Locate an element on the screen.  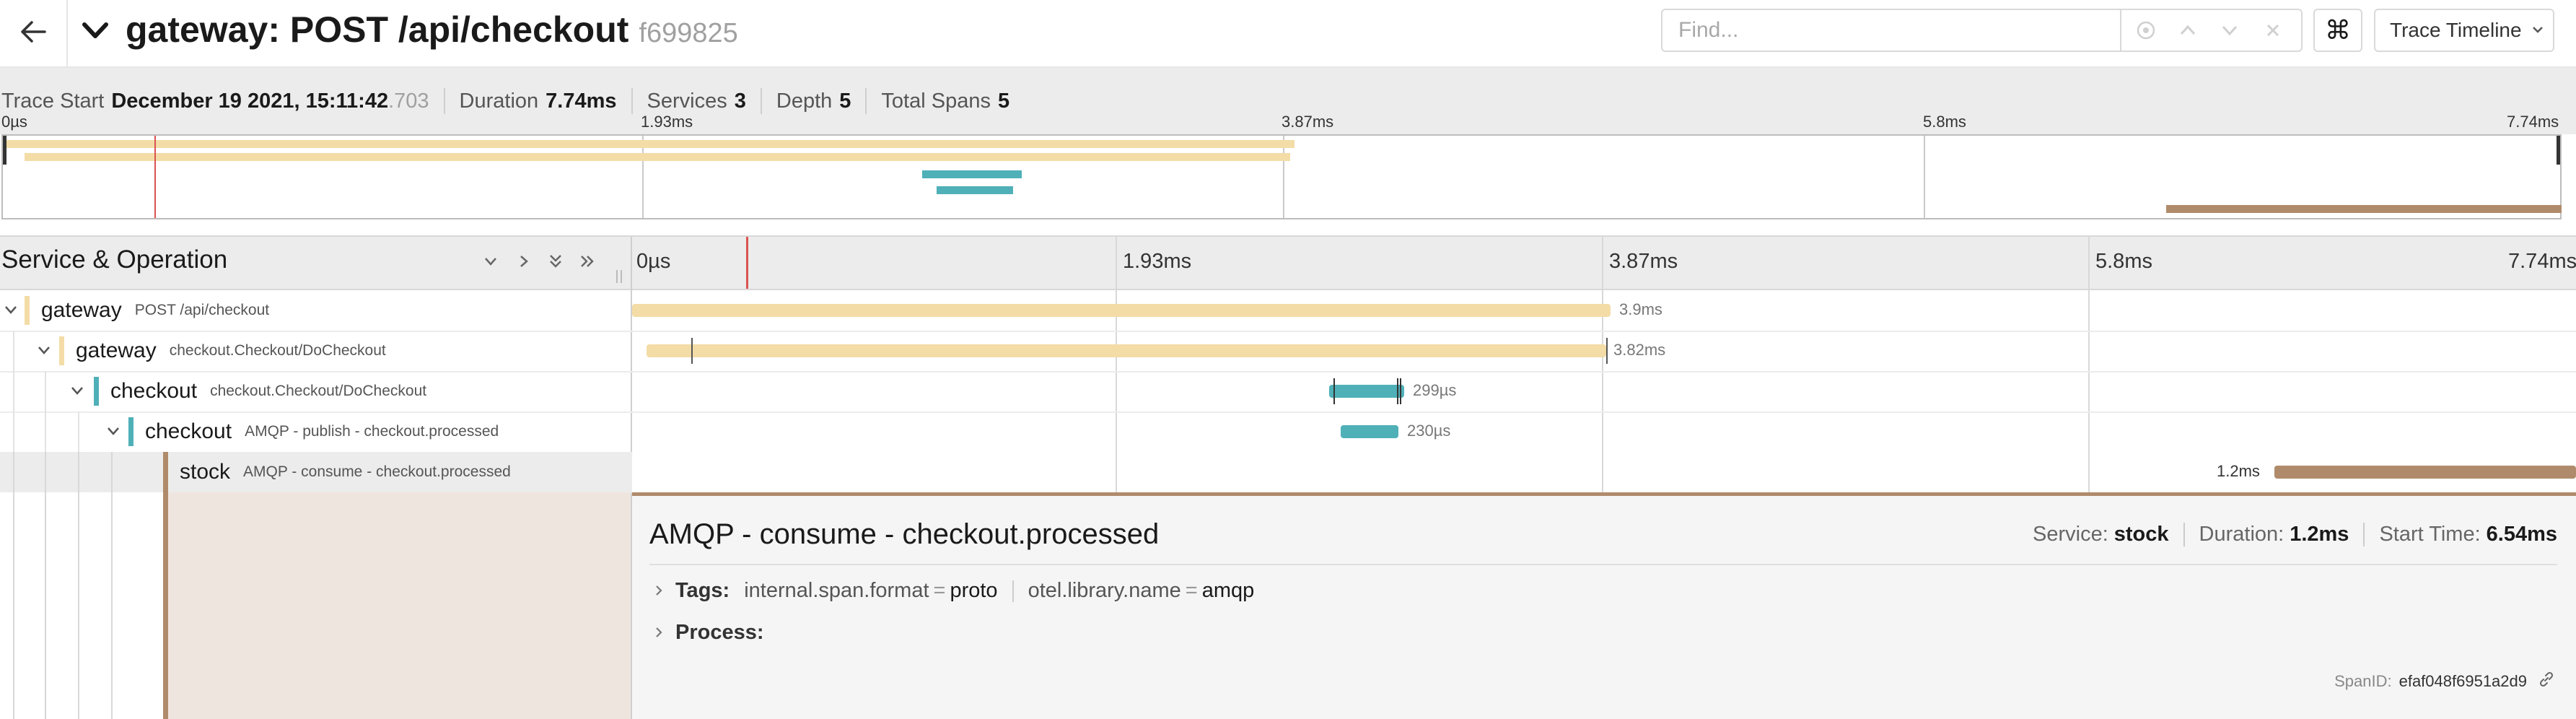
collapse-title-chevron-icon is located at coordinates (95, 32).